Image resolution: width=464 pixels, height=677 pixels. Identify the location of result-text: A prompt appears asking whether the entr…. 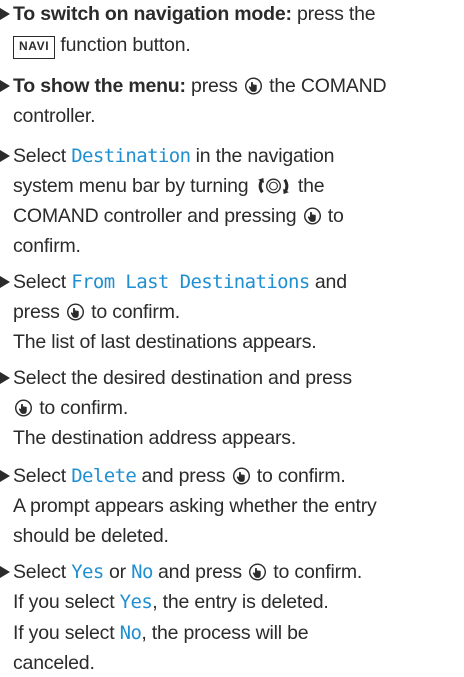
(195, 506).